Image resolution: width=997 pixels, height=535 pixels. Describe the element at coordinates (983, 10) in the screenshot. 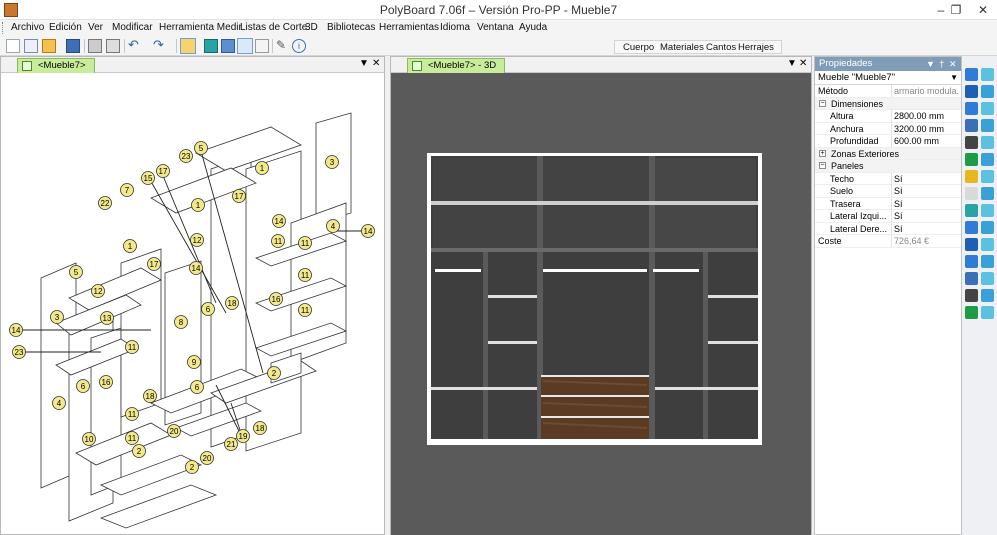

I see `close-window-button: ✕` at that location.